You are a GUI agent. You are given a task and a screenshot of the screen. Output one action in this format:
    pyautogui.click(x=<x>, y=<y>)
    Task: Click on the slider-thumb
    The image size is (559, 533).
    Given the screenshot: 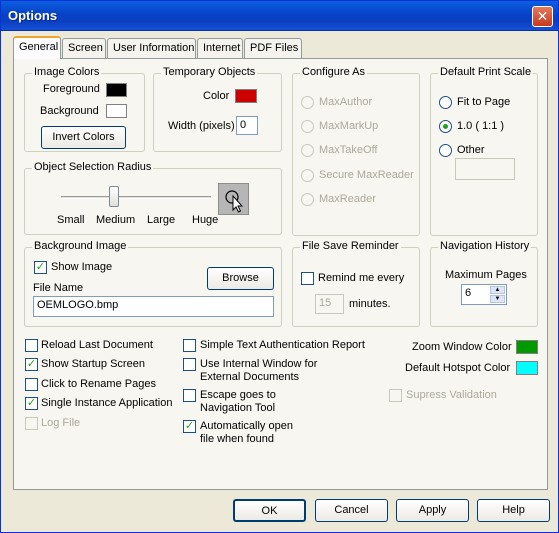 What is the action you would take?
    pyautogui.click(x=114, y=196)
    